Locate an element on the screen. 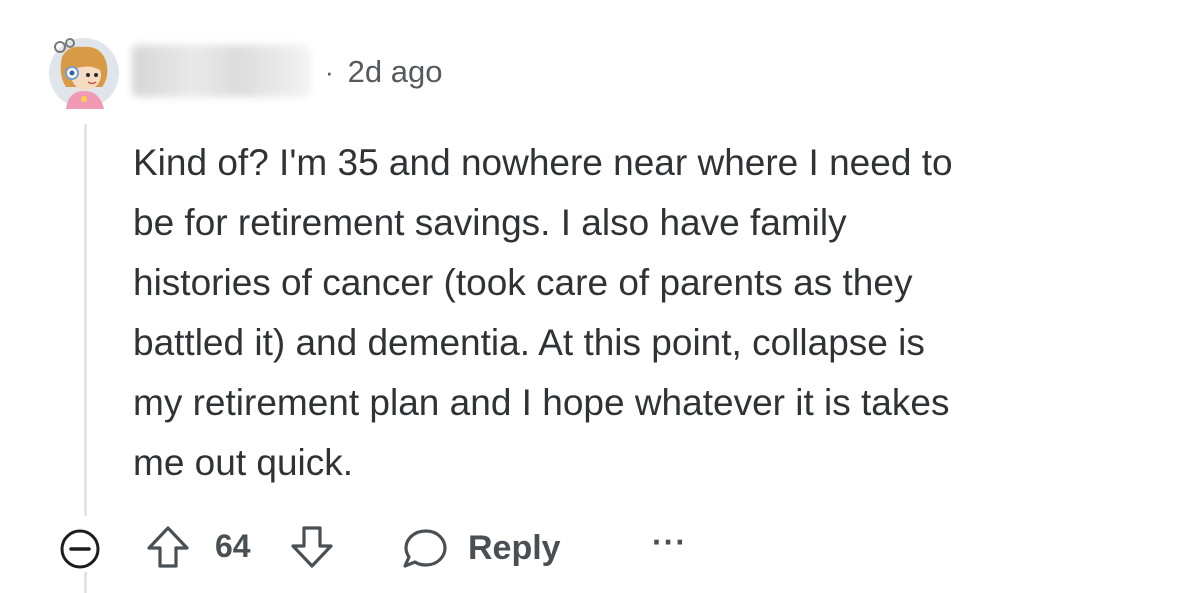 The height and width of the screenshot is (593, 1179). more-options-button: ··· is located at coordinates (669, 542).